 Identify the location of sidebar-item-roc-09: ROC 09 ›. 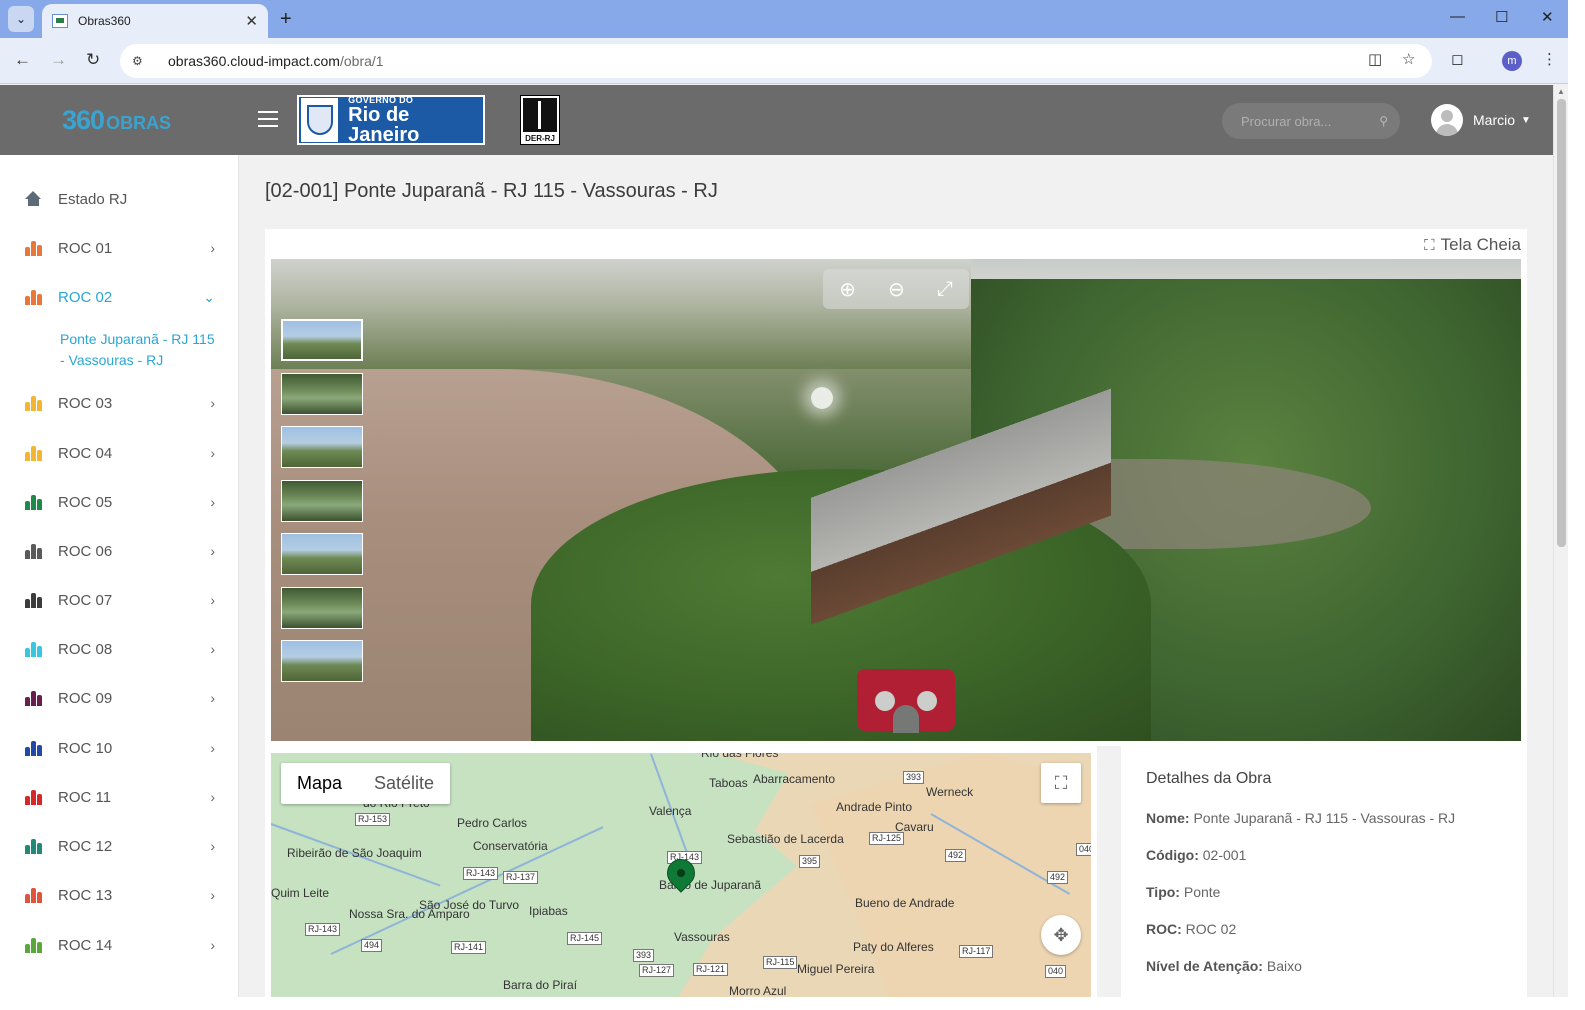
(119, 698).